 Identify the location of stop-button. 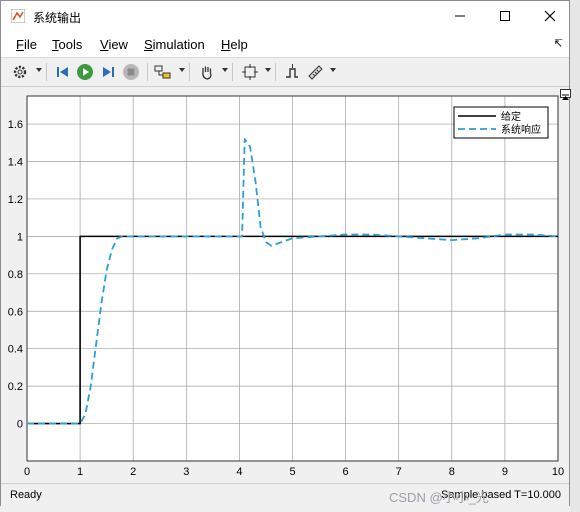
(131, 72).